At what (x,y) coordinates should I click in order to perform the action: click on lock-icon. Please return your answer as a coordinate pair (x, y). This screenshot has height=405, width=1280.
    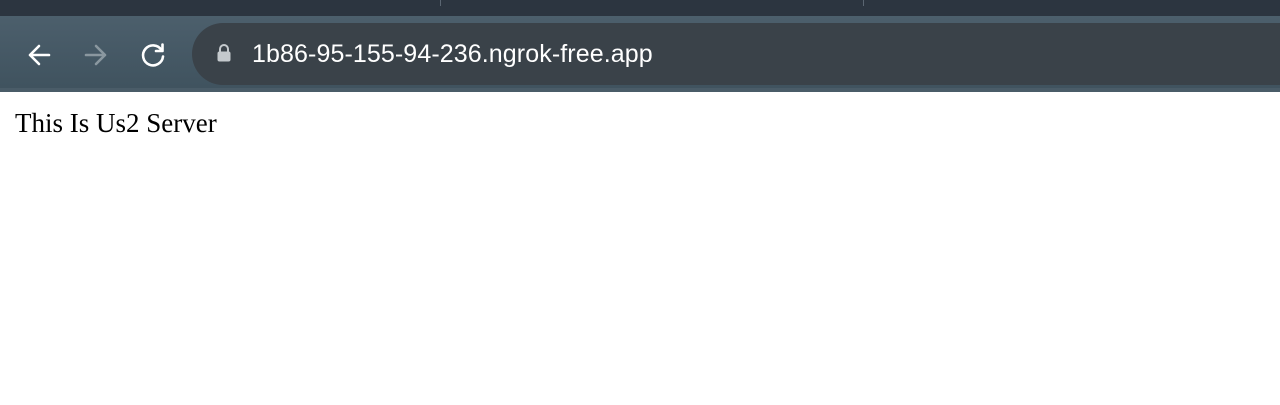
    Looking at the image, I should click on (224, 53).